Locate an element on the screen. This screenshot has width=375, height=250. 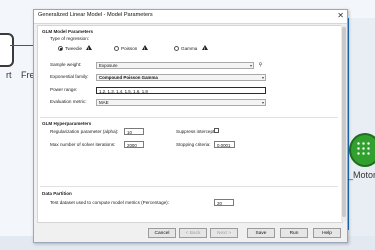
binoculars-icon: ⚲ is located at coordinates (260, 65).